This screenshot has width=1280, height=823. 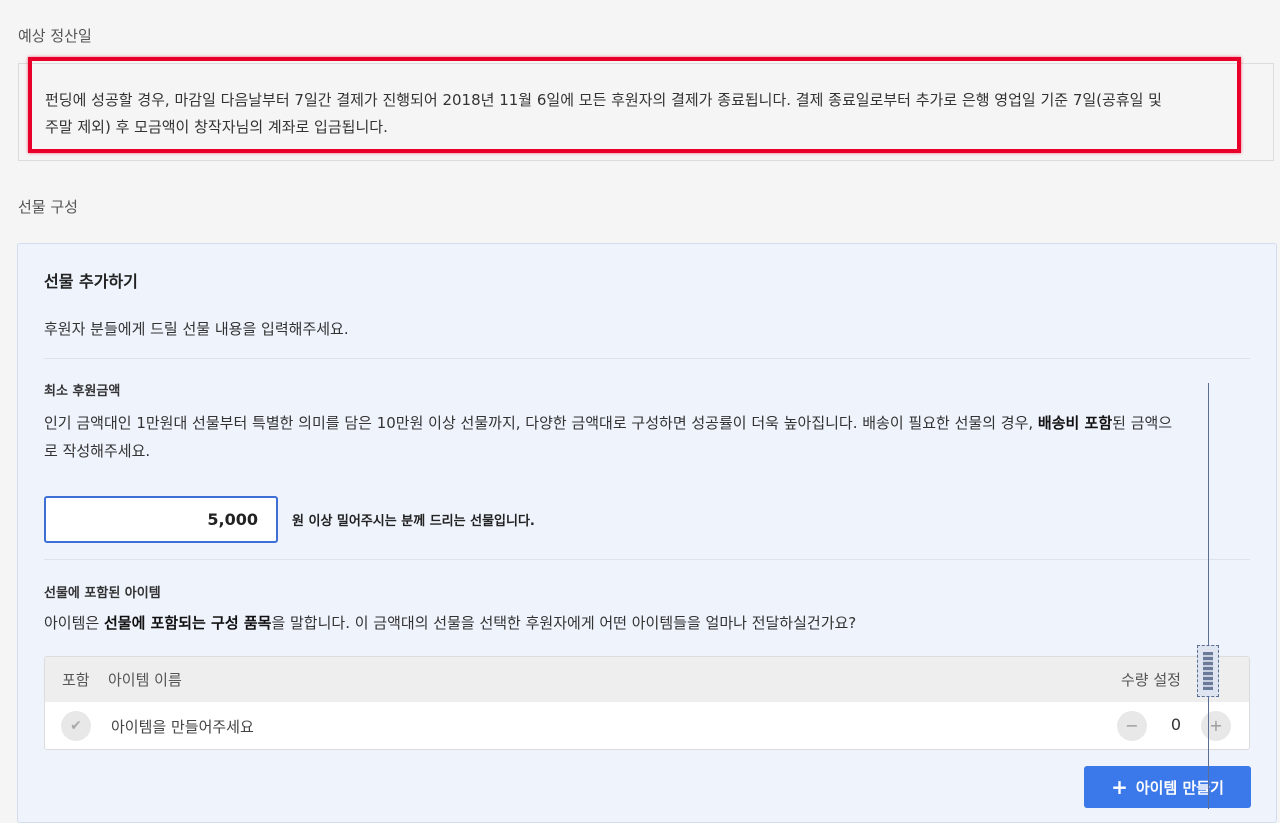 What do you see at coordinates (413, 521) in the screenshot?
I see `min-amount-suffix: 원 이상 밀어주시는 분께 드리는 선물입니다.` at bounding box center [413, 521].